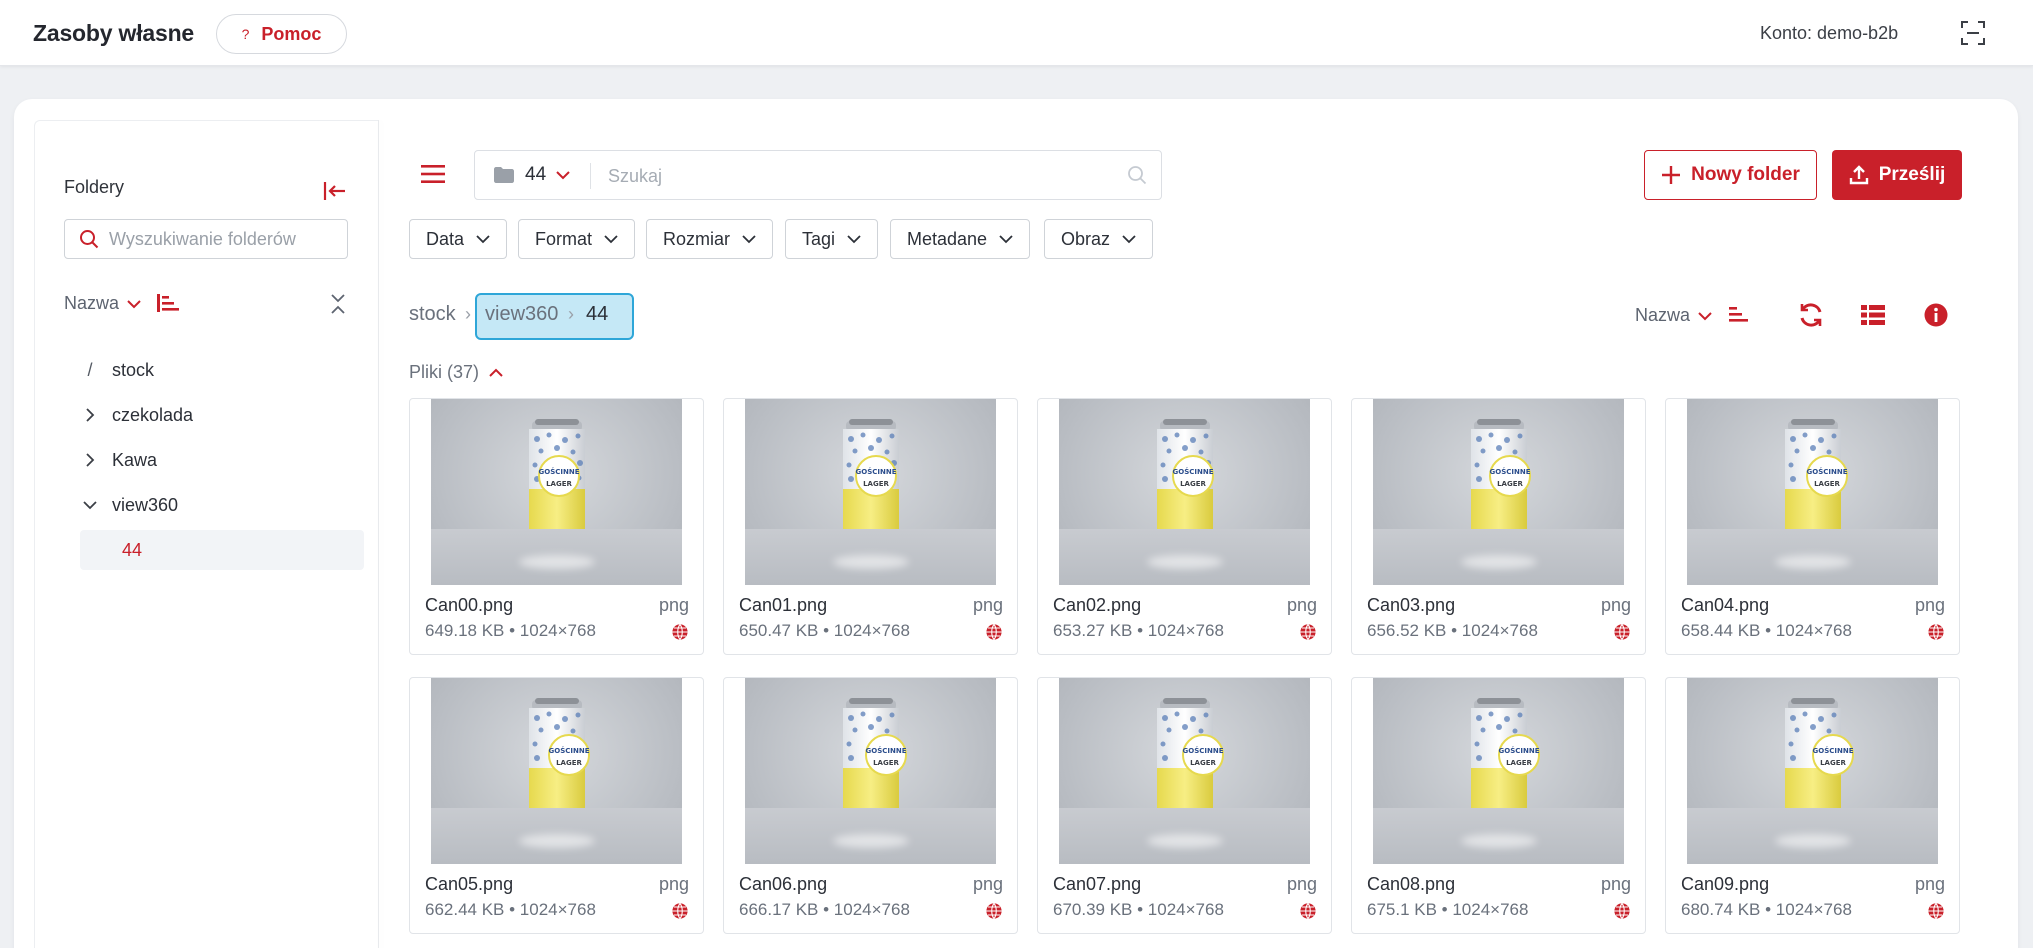 This screenshot has width=2033, height=948. Describe the element at coordinates (1897, 175) in the screenshot. I see `upload-button: Prześlij` at that location.